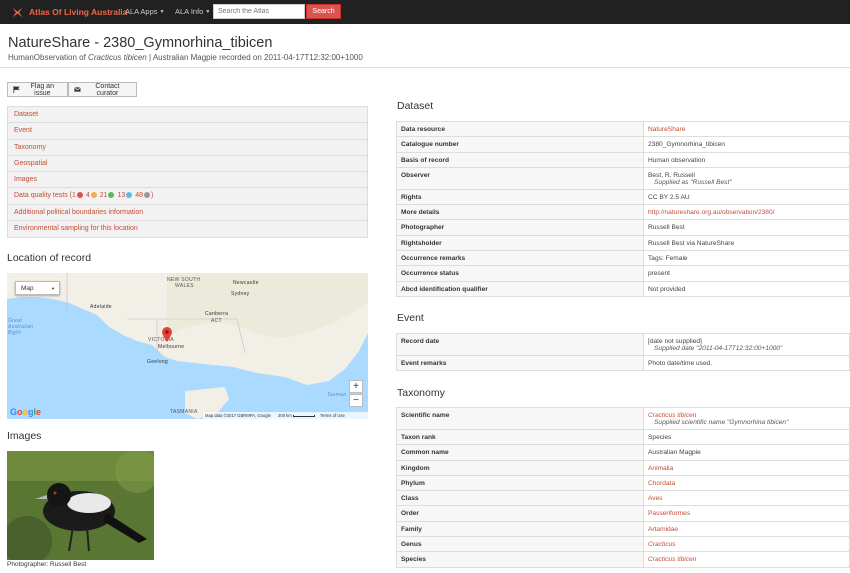 This screenshot has height=573, width=850. I want to click on row-label: Record date, so click(520, 344).